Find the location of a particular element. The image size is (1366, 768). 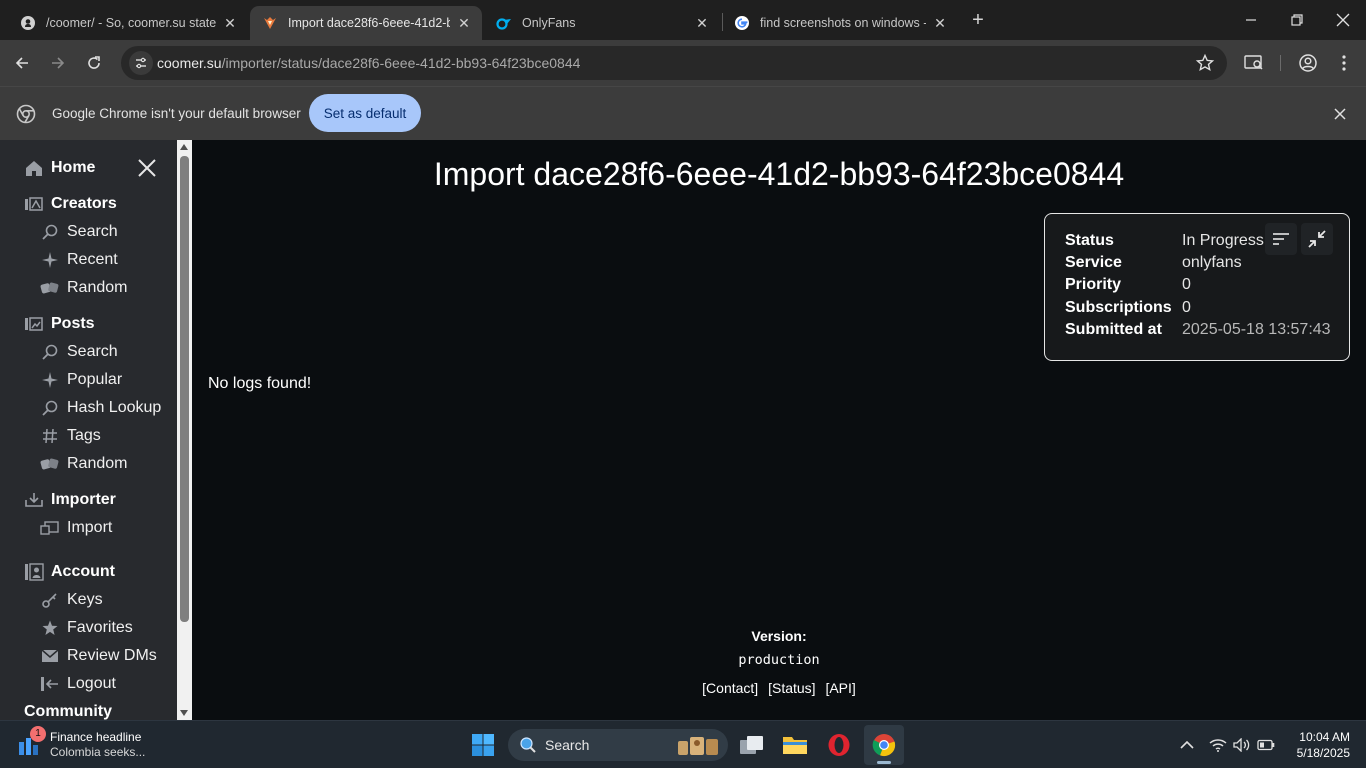

minimize-icon is located at coordinates (1251, 20).